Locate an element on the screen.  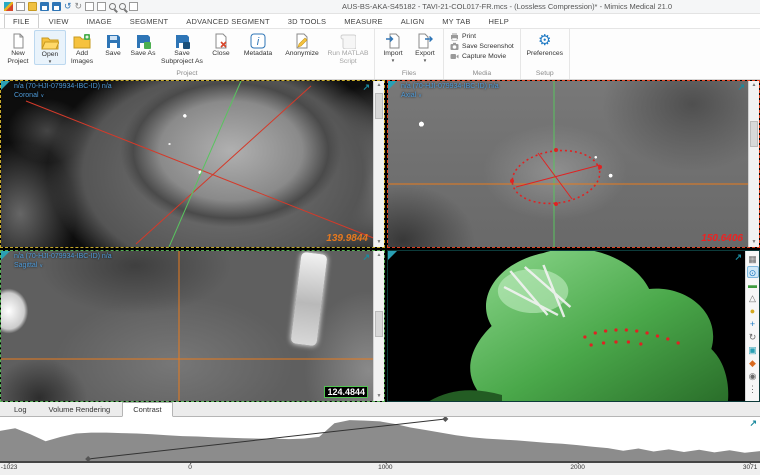
tab-log: Log is located at coordinates (20, 409).